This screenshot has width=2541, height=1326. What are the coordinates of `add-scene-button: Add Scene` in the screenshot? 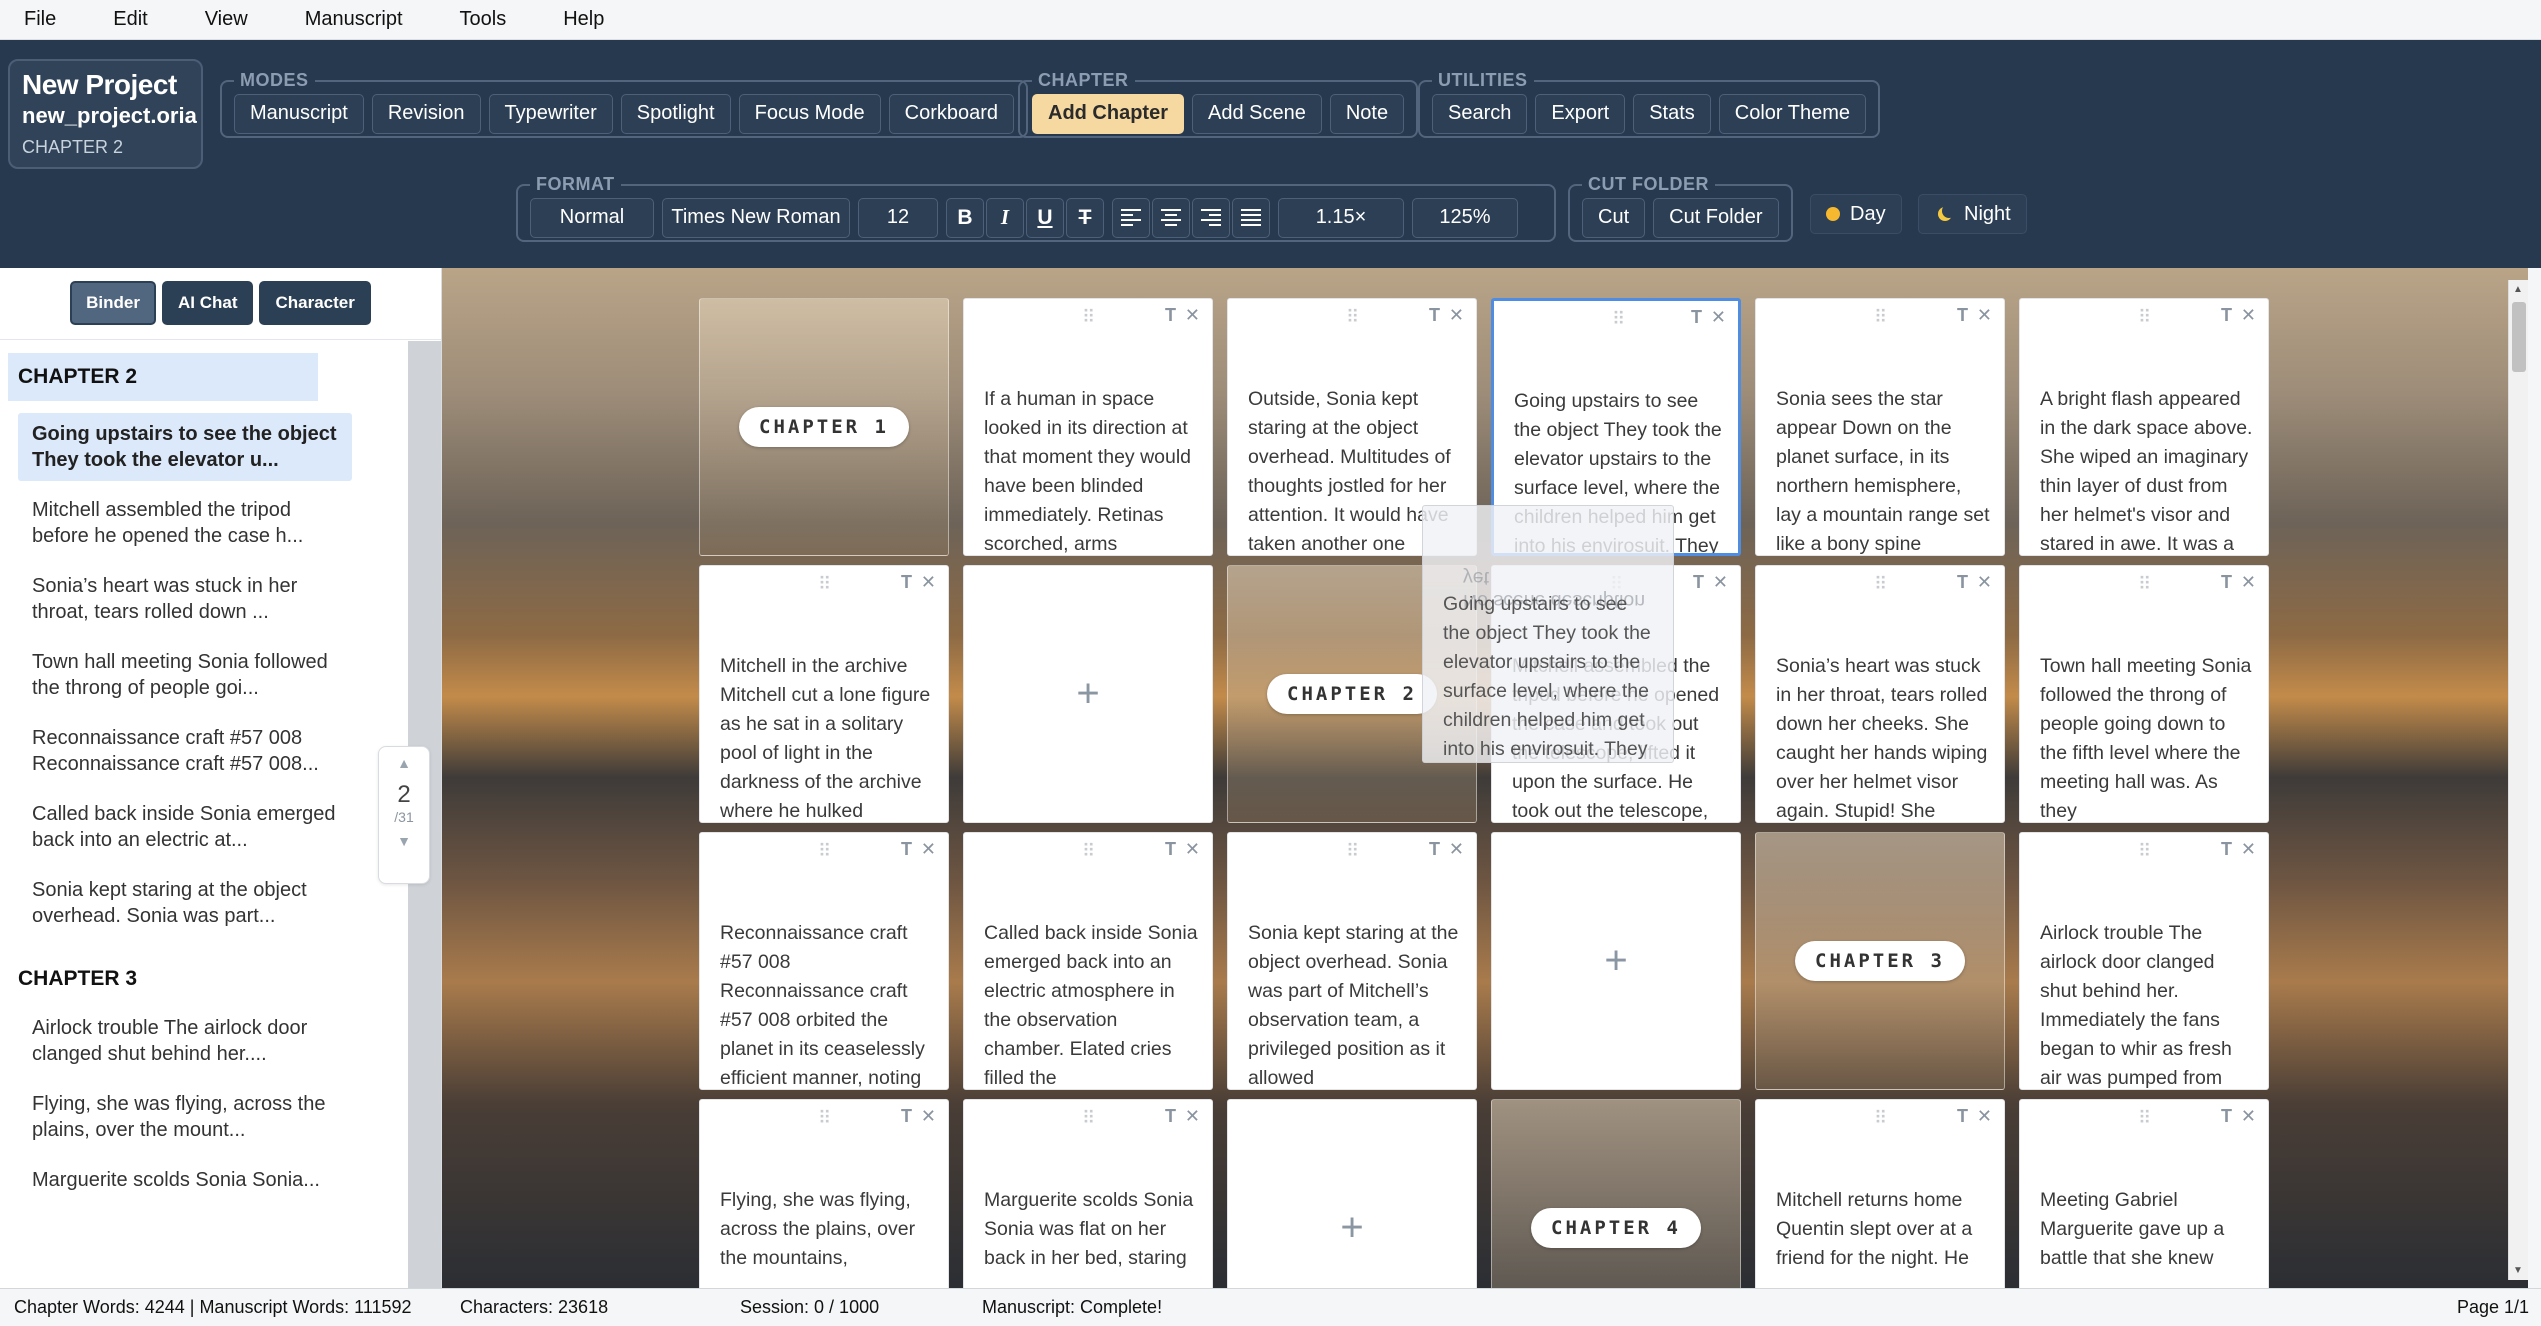 It's located at (1257, 113).